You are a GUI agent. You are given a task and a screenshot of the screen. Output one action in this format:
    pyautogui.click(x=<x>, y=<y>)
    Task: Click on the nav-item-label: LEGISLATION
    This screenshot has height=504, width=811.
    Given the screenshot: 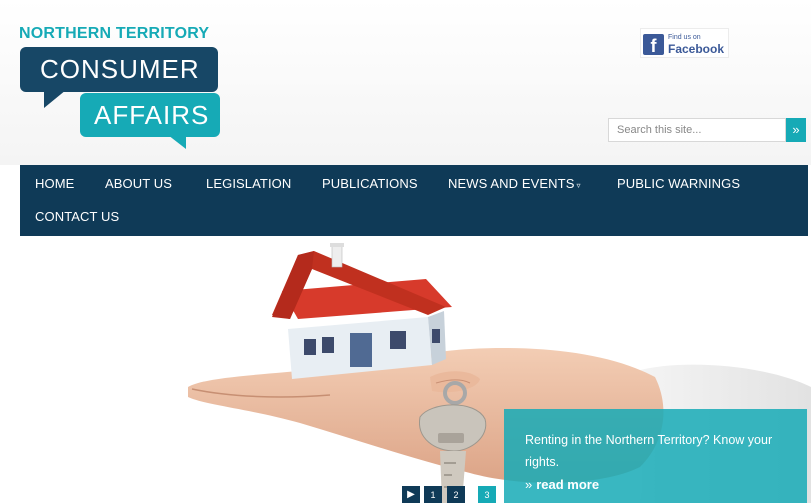 What is the action you would take?
    pyautogui.click(x=249, y=183)
    